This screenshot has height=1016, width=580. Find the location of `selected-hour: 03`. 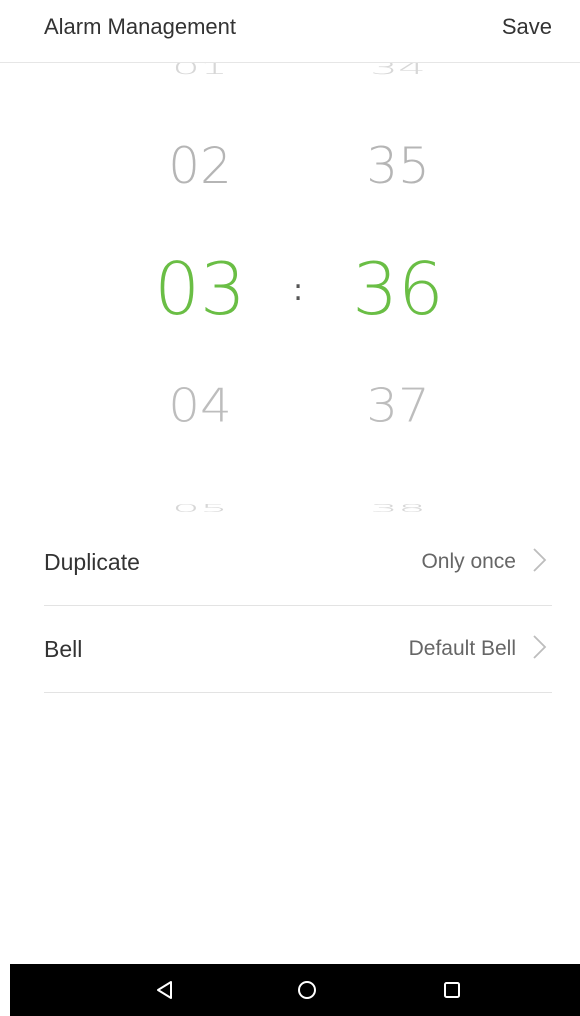

selected-hour: 03 is located at coordinates (200, 289).